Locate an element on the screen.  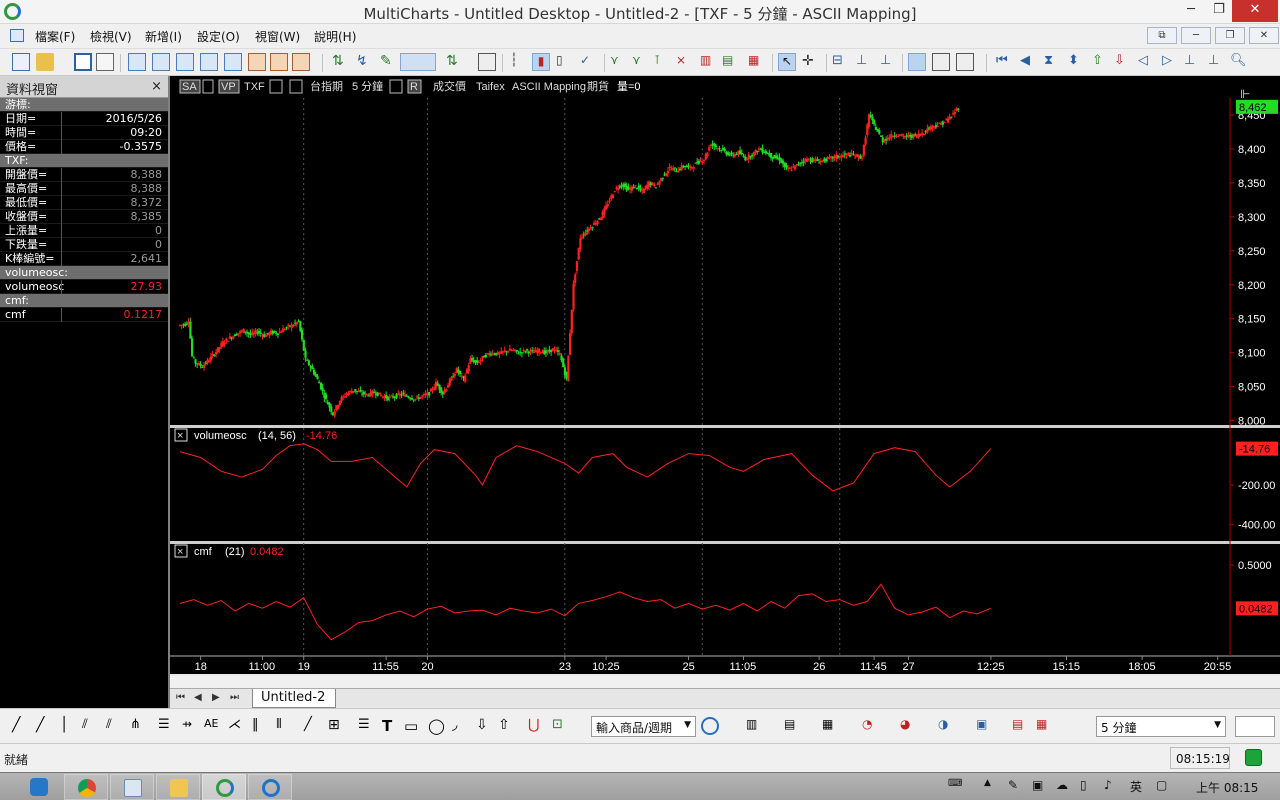
line-chart-icon: ✓ is located at coordinates (589, 62).